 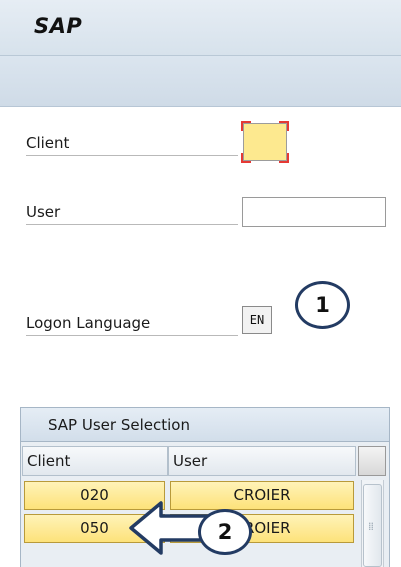 I want to click on callout-badge-2: 2, so click(x=225, y=532).